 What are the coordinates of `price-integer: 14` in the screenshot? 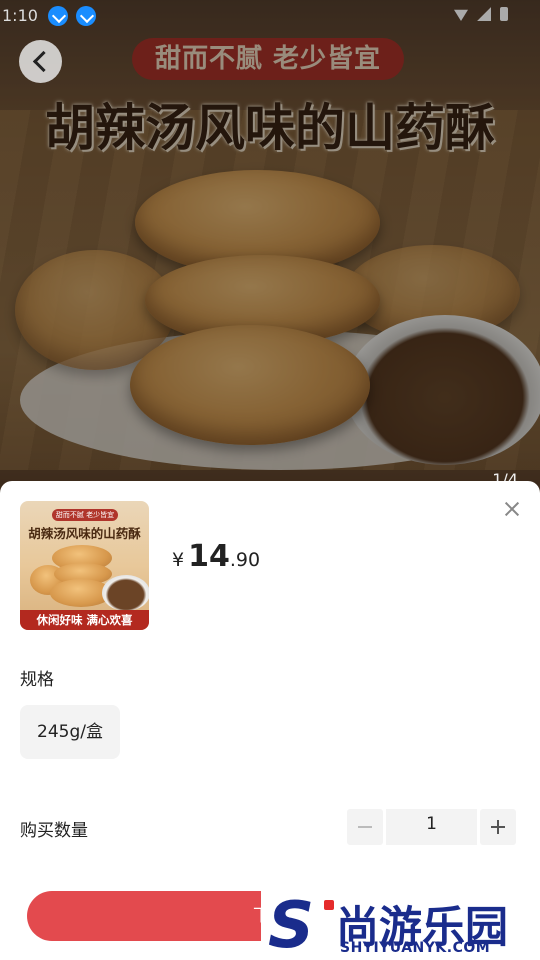 It's located at (209, 556).